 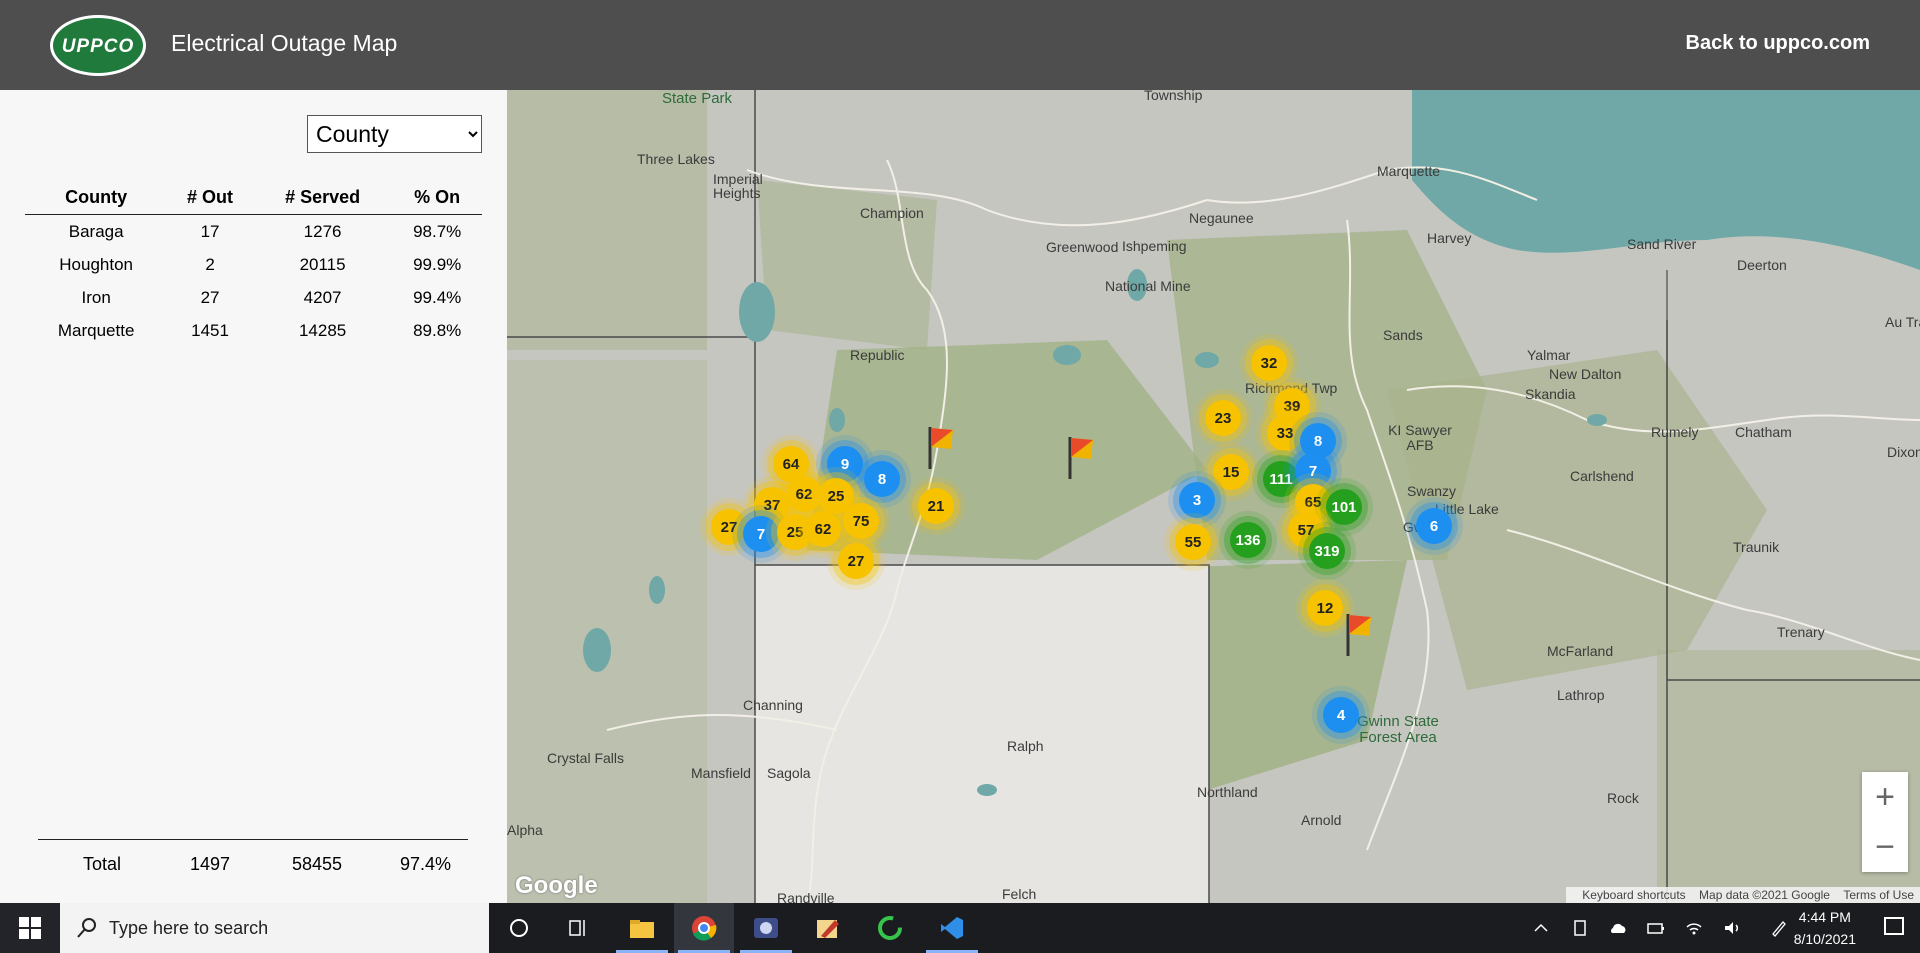 I want to click on notification-center-icon, so click(x=1894, y=926).